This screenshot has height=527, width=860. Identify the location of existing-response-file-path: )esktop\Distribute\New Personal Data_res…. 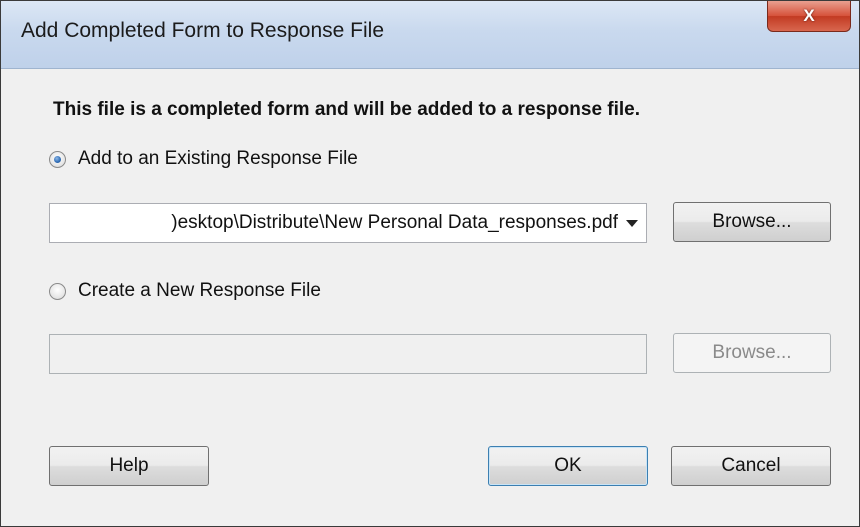
(394, 222).